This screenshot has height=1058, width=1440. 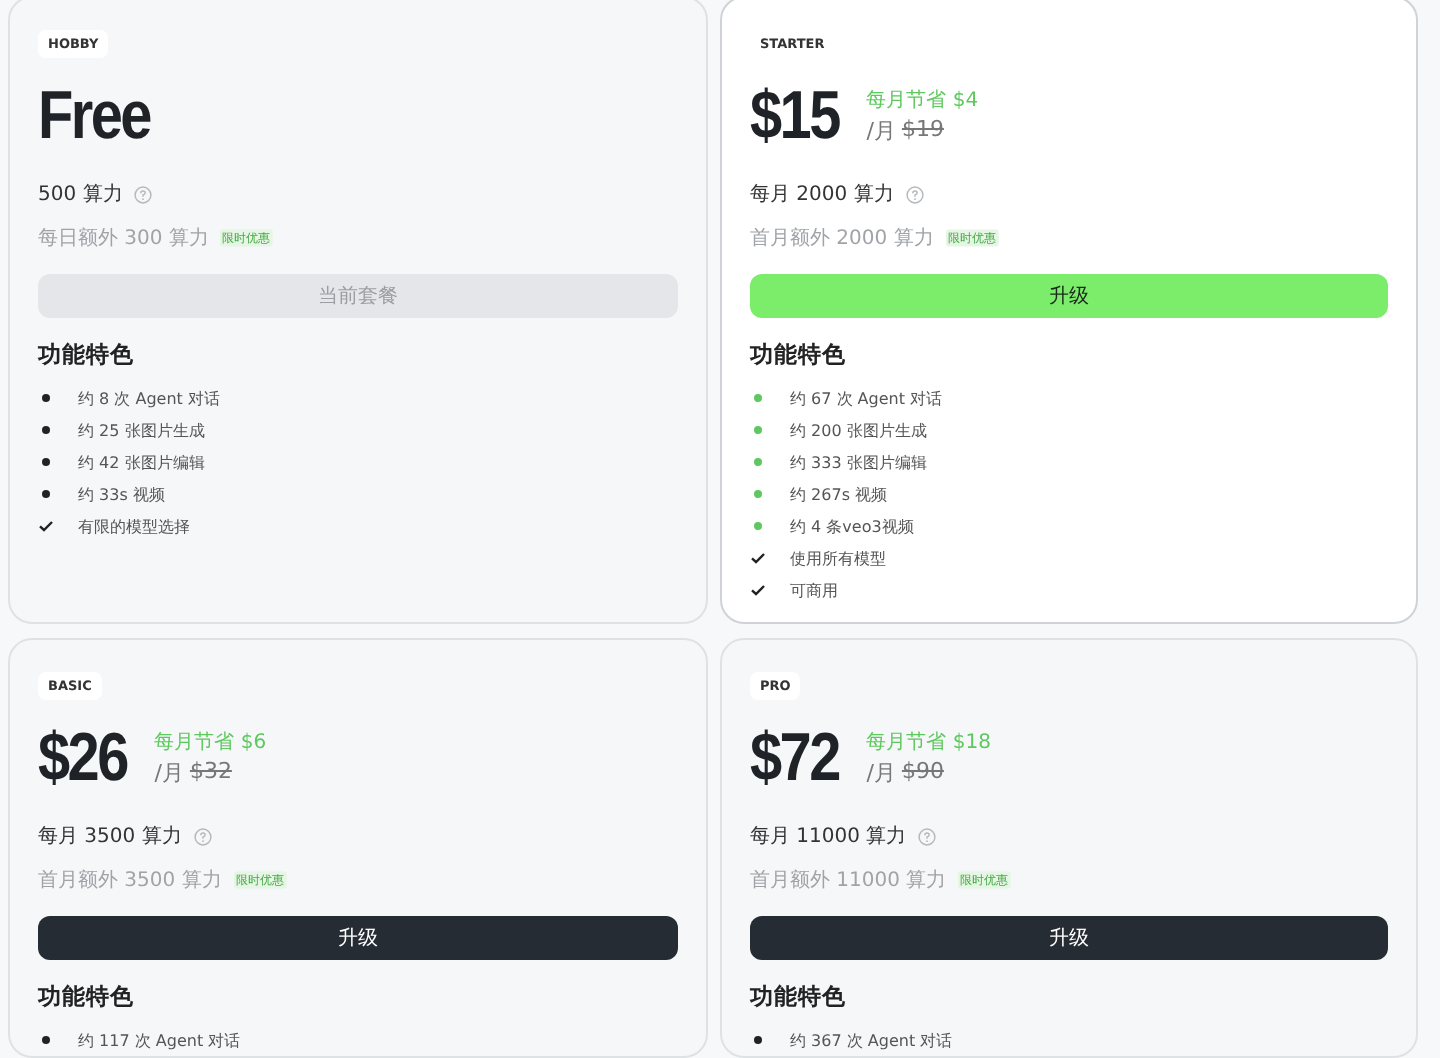 I want to click on credits-text: 每月 11000 算力, so click(x=828, y=836).